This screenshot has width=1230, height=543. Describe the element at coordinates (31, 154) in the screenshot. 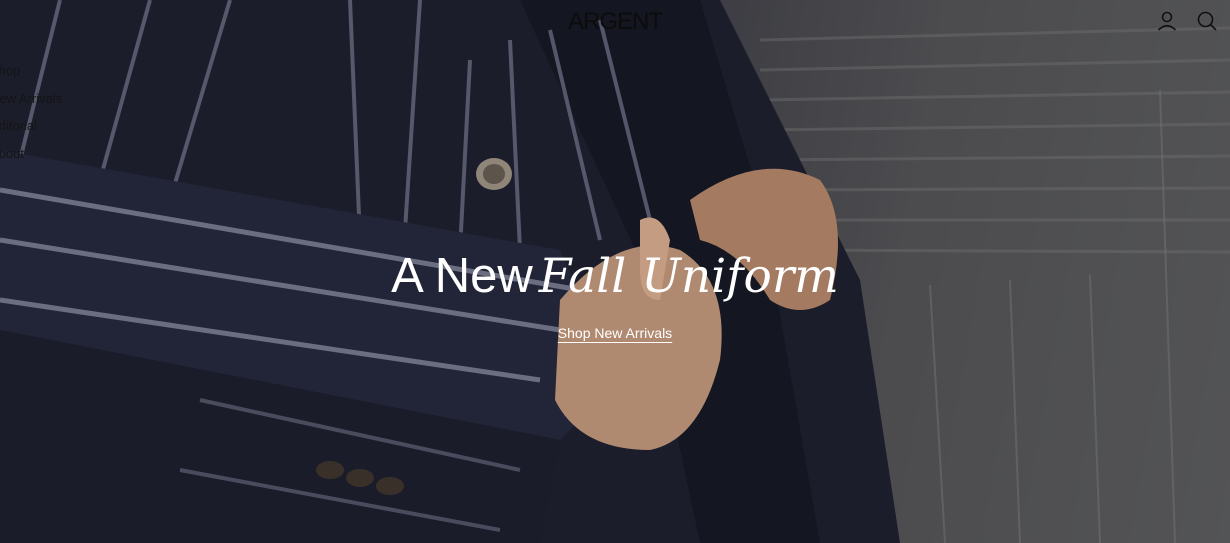

I see `nav-item-about: About` at that location.